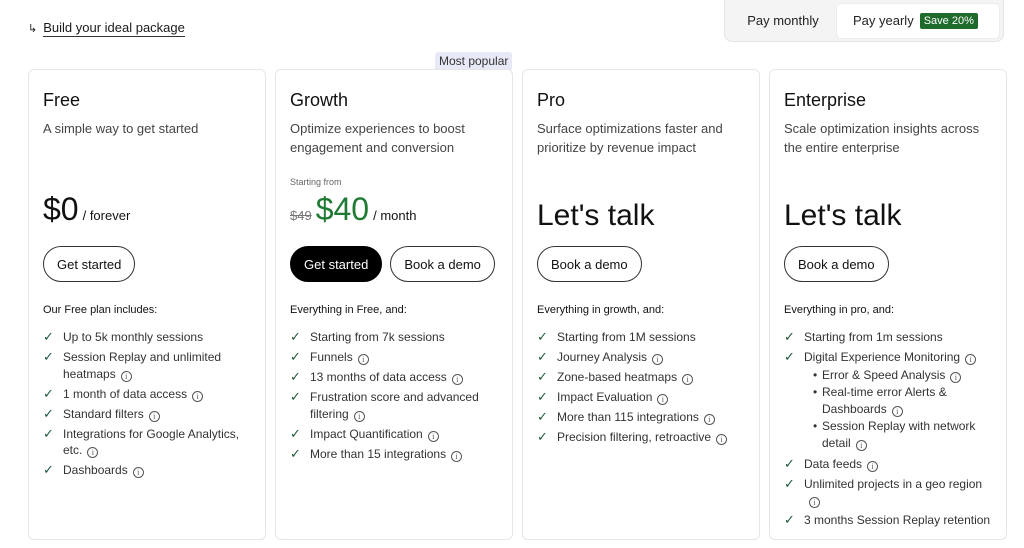 The height and width of the screenshot is (548, 1024). What do you see at coordinates (147, 212) in the screenshot?
I see `price-row: $0 / forever` at bounding box center [147, 212].